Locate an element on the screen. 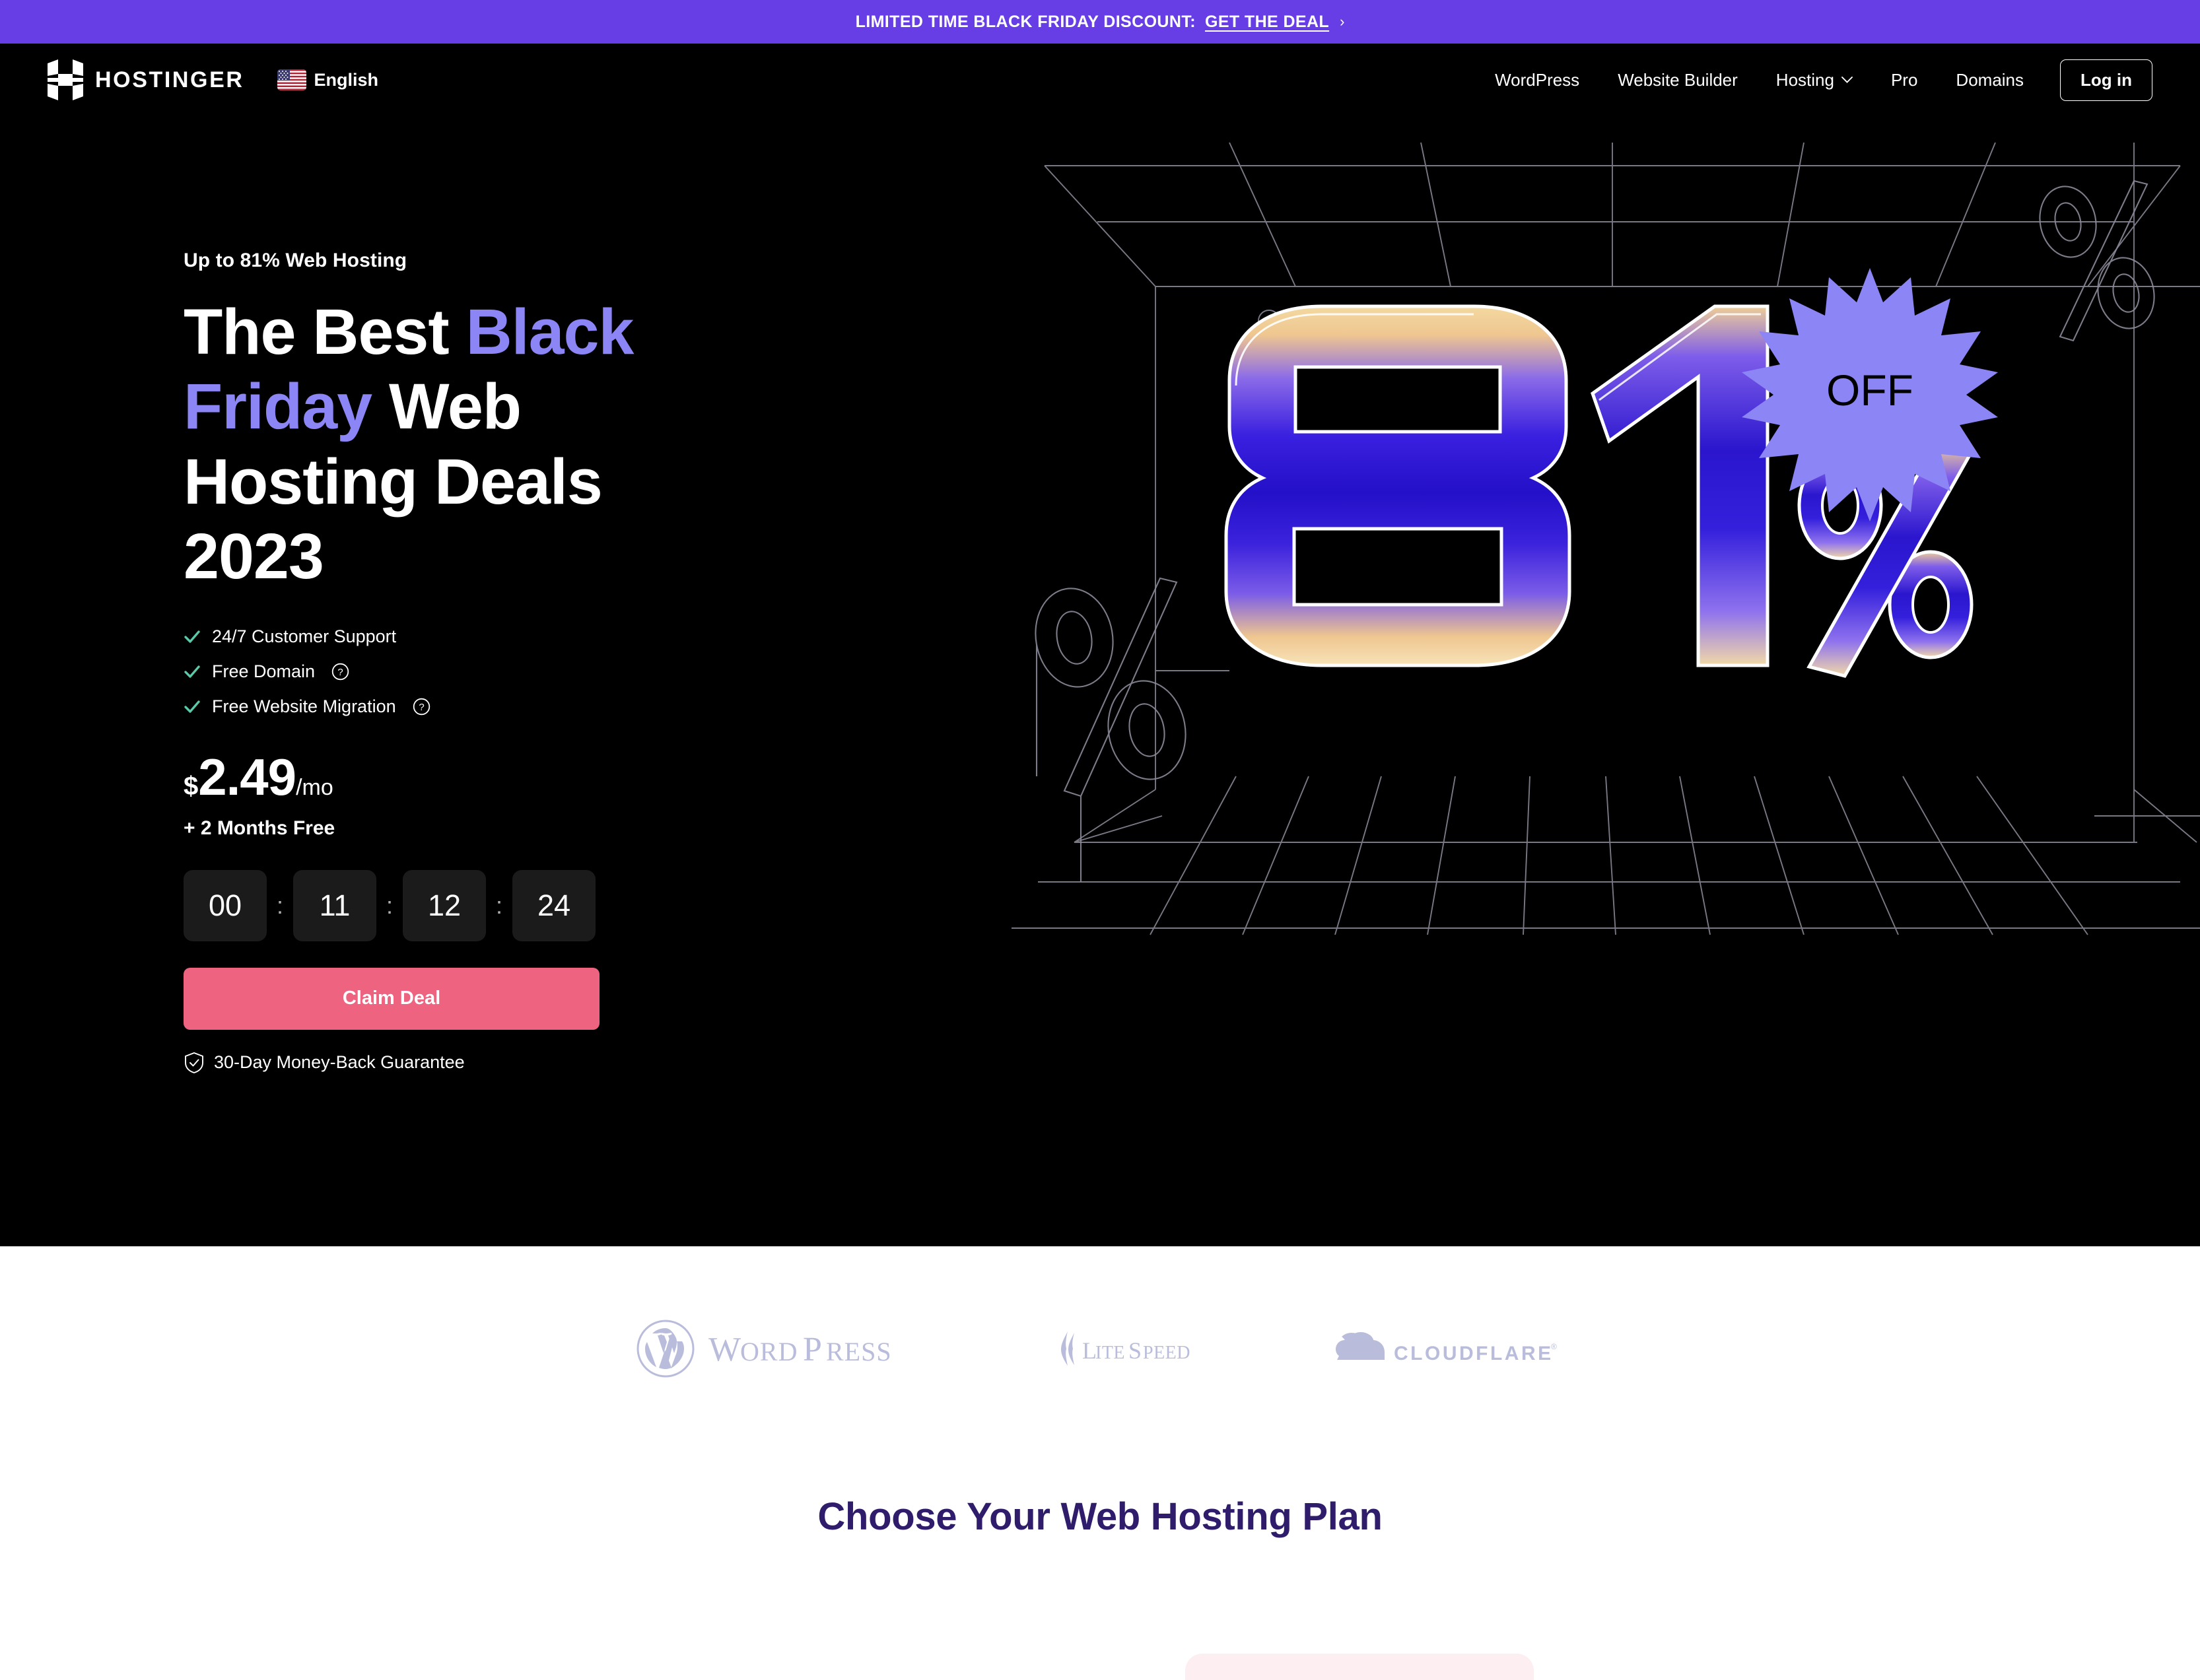 This screenshot has height=1680, width=2200. svg-text: ITE is located at coordinates (1110, 1353).